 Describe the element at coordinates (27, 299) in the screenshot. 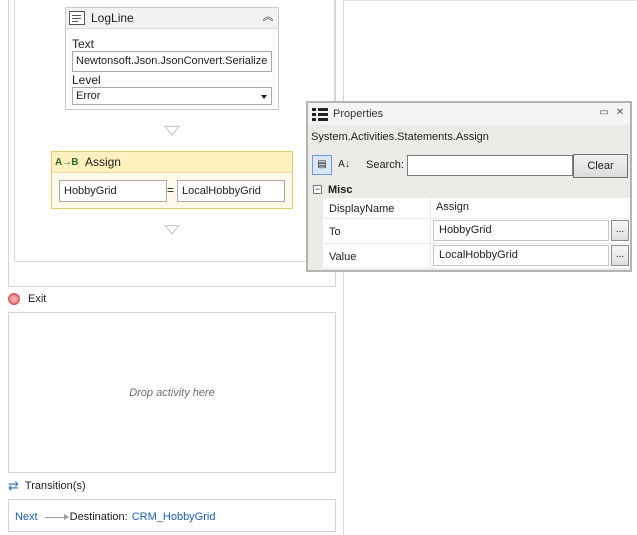

I see `exit-header: Exit` at that location.